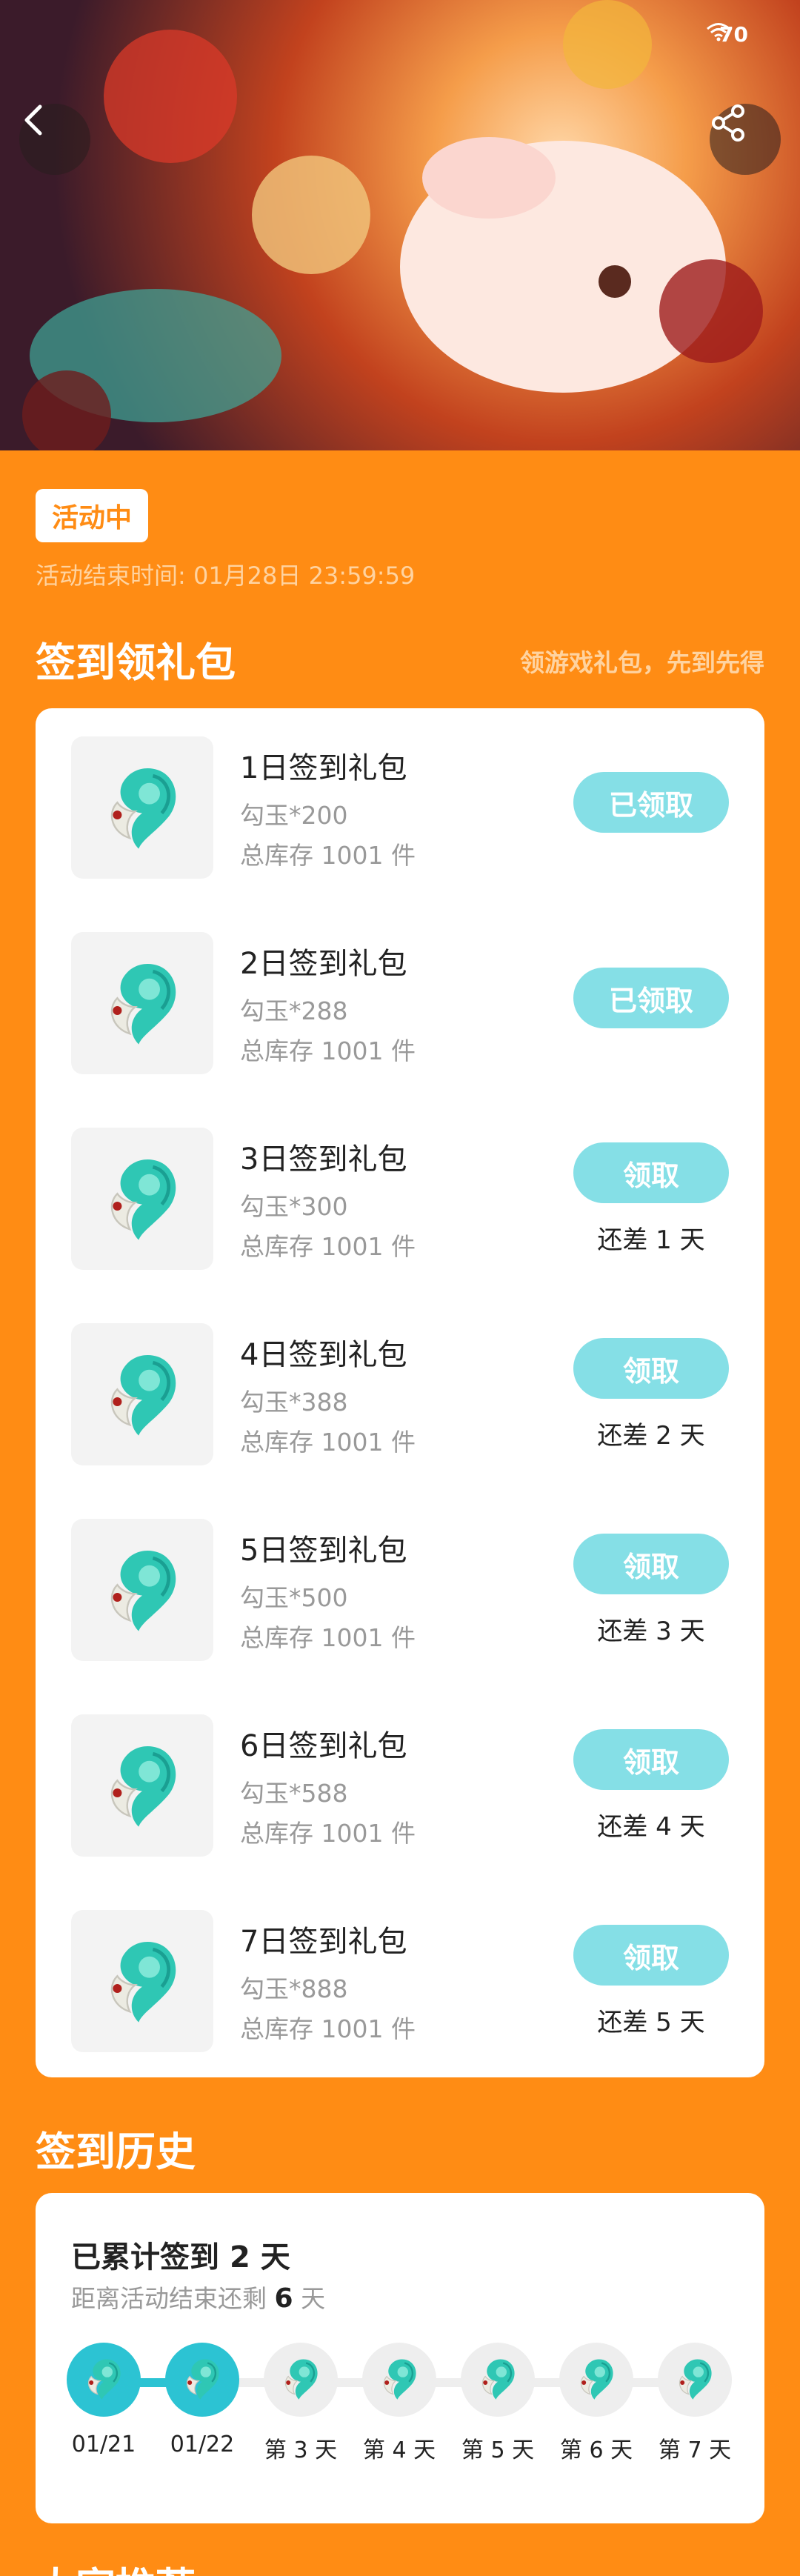 The width and height of the screenshot is (800, 2576). I want to click on days-remaining: 还差 1 天, so click(651, 1240).